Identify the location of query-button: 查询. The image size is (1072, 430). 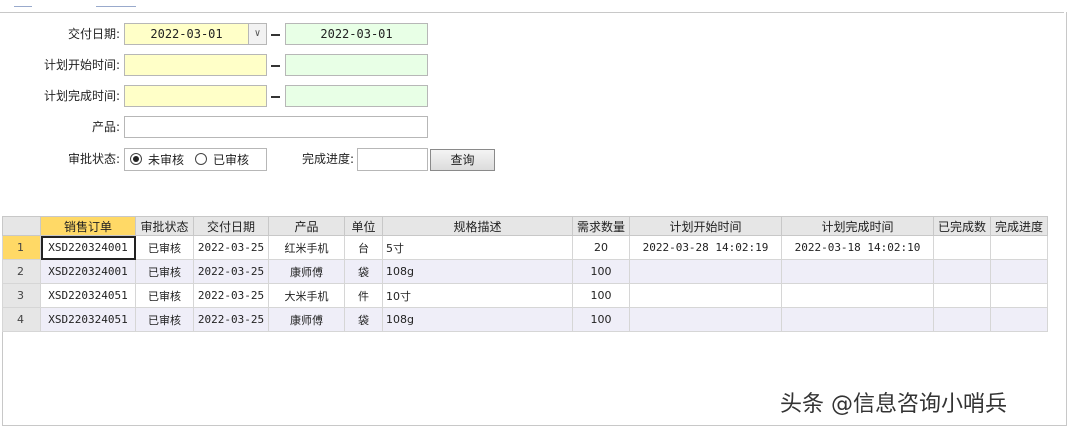
(462, 160).